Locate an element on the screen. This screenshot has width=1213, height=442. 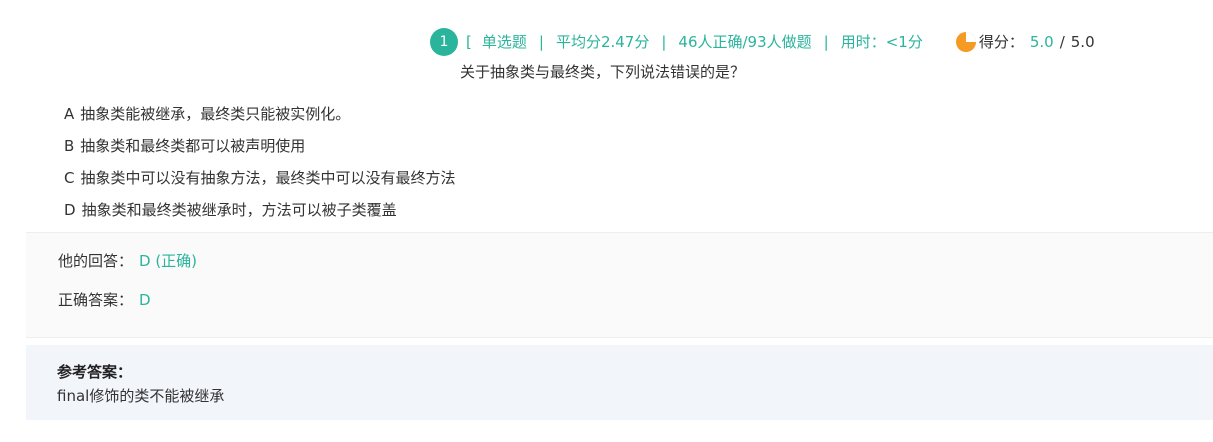
option-letter: A is located at coordinates (69, 114).